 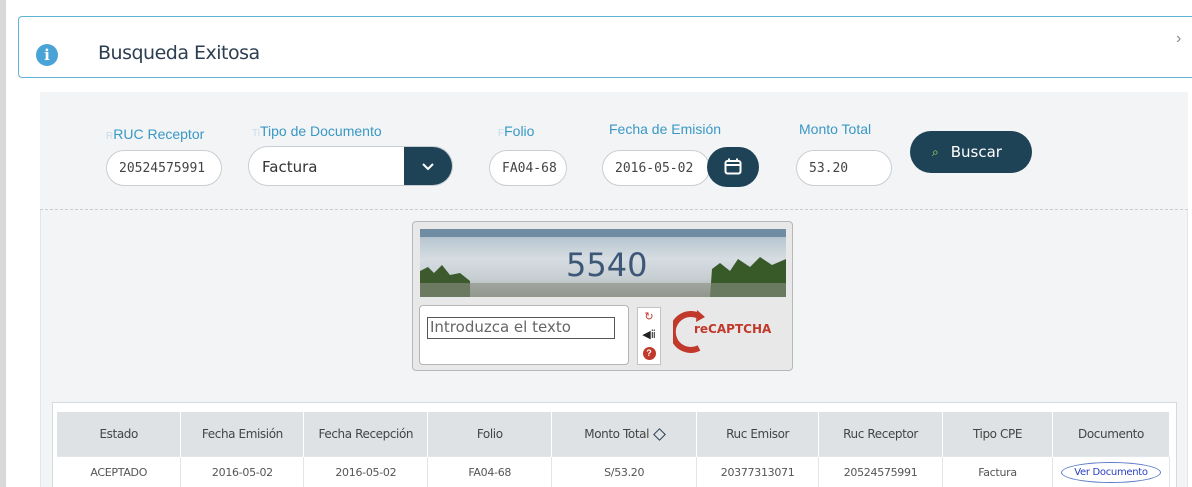 I want to click on left-border, so click(x=3, y=243).